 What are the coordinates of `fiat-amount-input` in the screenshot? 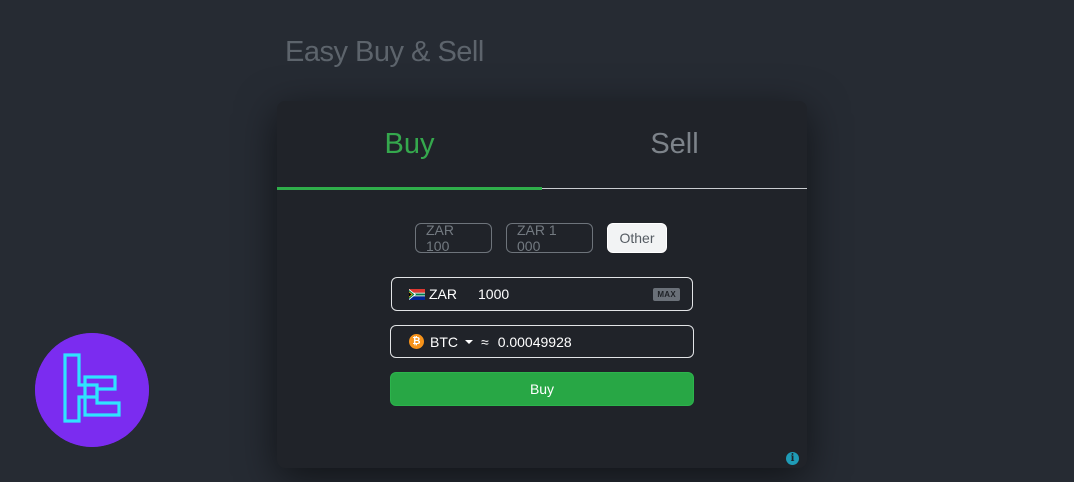 It's located at (558, 294).